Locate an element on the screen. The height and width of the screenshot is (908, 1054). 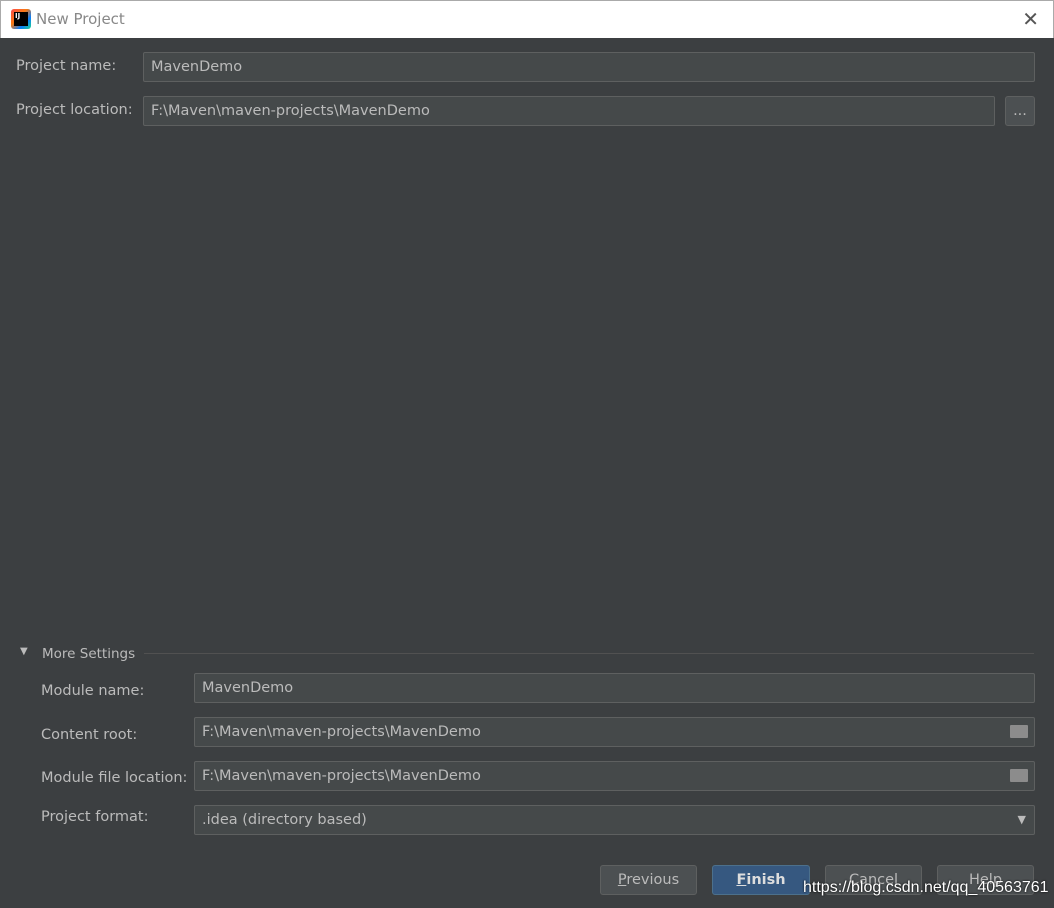
module-file-location-input: F:\Maven\maven-projects\MavenDemo is located at coordinates (614, 776).